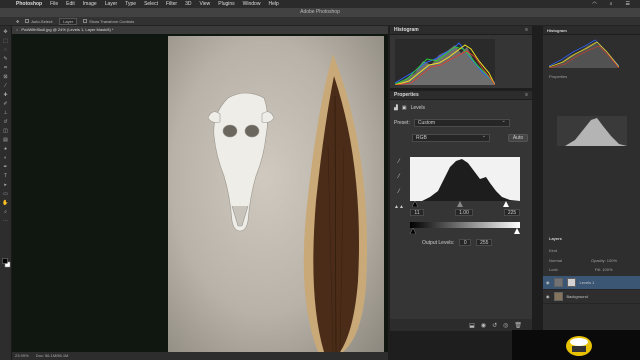 The image size is (640, 360). Describe the element at coordinates (512, 212) in the screenshot. I see `input-white-field: 225` at that location.